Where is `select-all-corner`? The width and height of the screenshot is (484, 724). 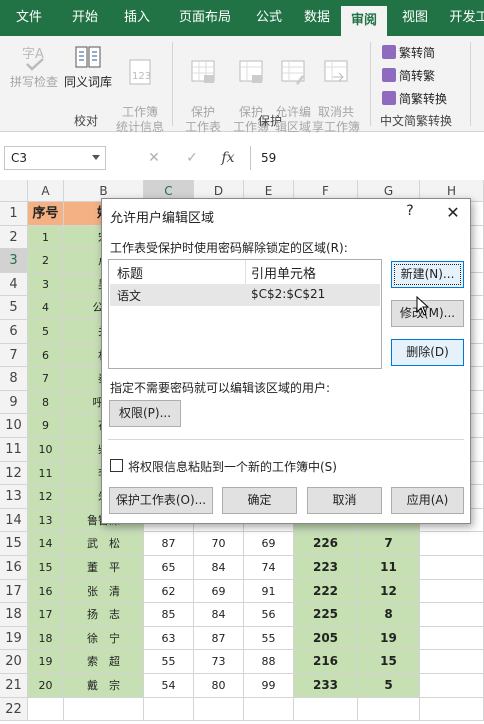
select-all-corner is located at coordinates (14, 191).